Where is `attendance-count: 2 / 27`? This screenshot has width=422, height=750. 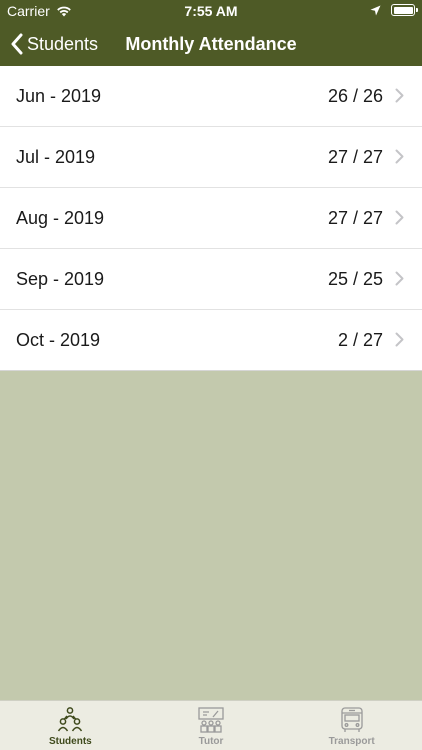
attendance-count: 2 / 27 is located at coordinates (360, 339).